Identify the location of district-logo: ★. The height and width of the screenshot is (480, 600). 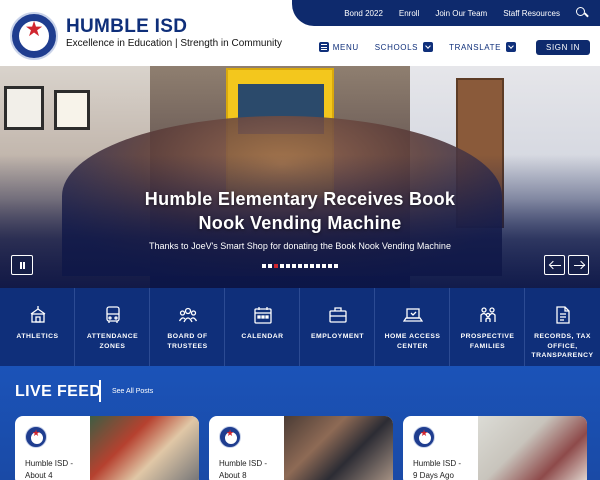
(34, 36).